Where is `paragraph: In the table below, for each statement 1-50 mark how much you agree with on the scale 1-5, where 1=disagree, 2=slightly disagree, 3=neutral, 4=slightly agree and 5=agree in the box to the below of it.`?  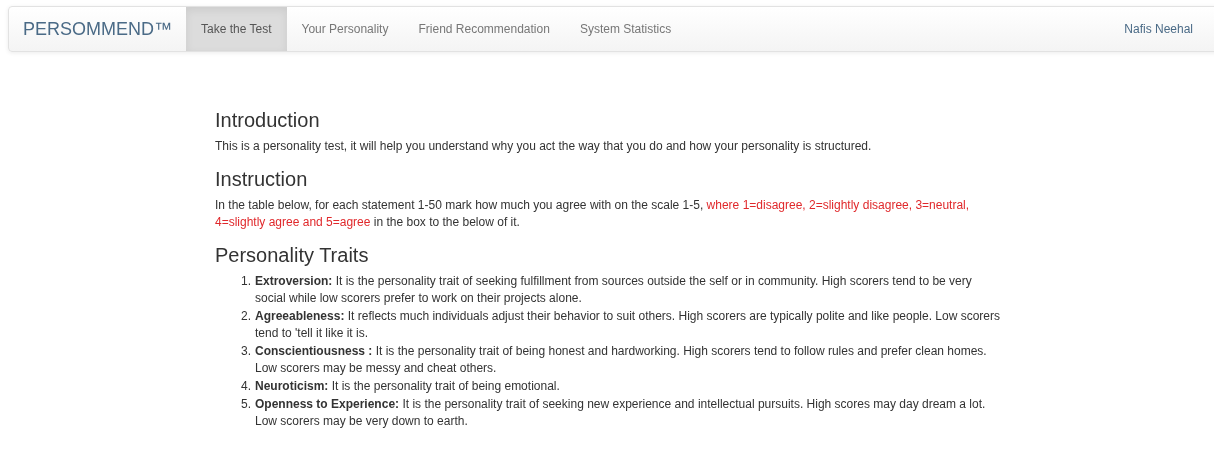 paragraph: In the table below, for each statement 1-50 mark how much you agree with on the scale 1-5, where 1=disagree, 2=slightly disagree, 3=neutral, 4=slightly agree and 5=agree in the box to the below of it. is located at coordinates (593, 214).